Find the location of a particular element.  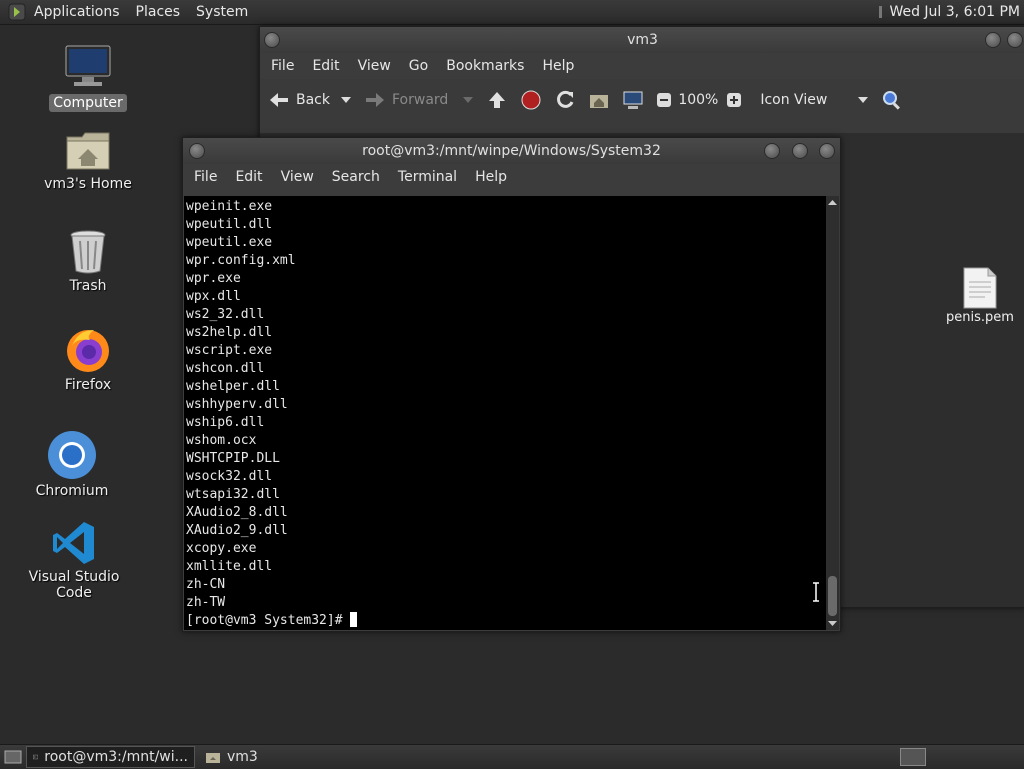

terminal-line: wpx.dll is located at coordinates (213, 296).